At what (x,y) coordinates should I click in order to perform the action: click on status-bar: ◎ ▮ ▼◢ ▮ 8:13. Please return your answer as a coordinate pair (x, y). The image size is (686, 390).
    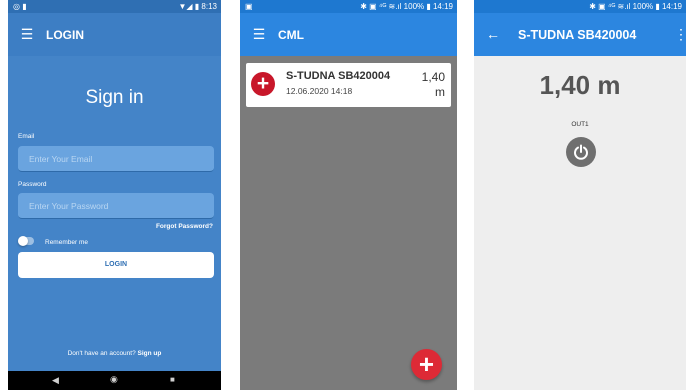
    Looking at the image, I should click on (114, 6).